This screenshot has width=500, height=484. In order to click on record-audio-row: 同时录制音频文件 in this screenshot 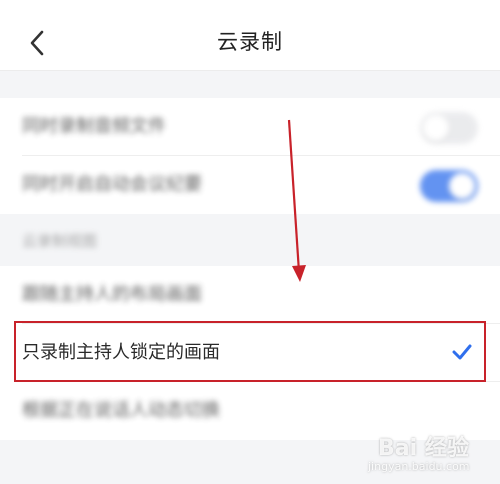, I will do `click(250, 127)`.